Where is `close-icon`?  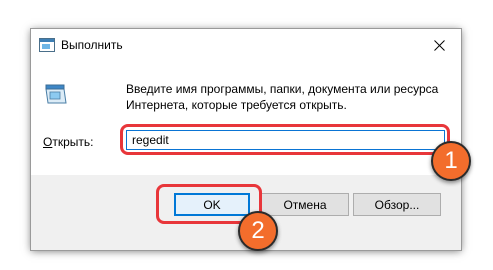
close-icon is located at coordinates (439, 45).